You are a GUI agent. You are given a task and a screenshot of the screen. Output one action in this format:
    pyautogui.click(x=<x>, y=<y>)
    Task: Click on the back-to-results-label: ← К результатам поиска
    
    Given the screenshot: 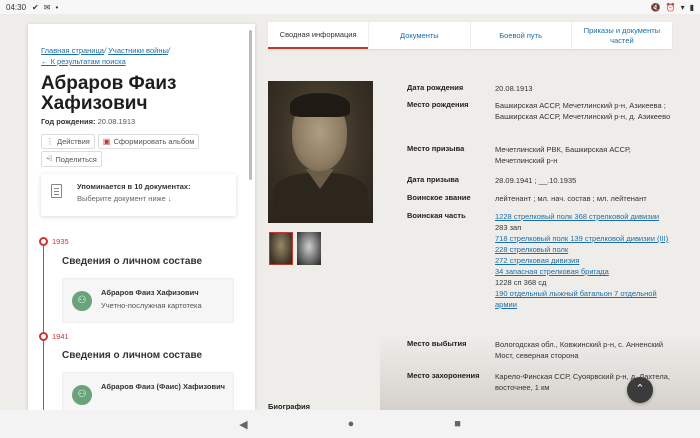 What is the action you would take?
    pyautogui.click(x=83, y=61)
    